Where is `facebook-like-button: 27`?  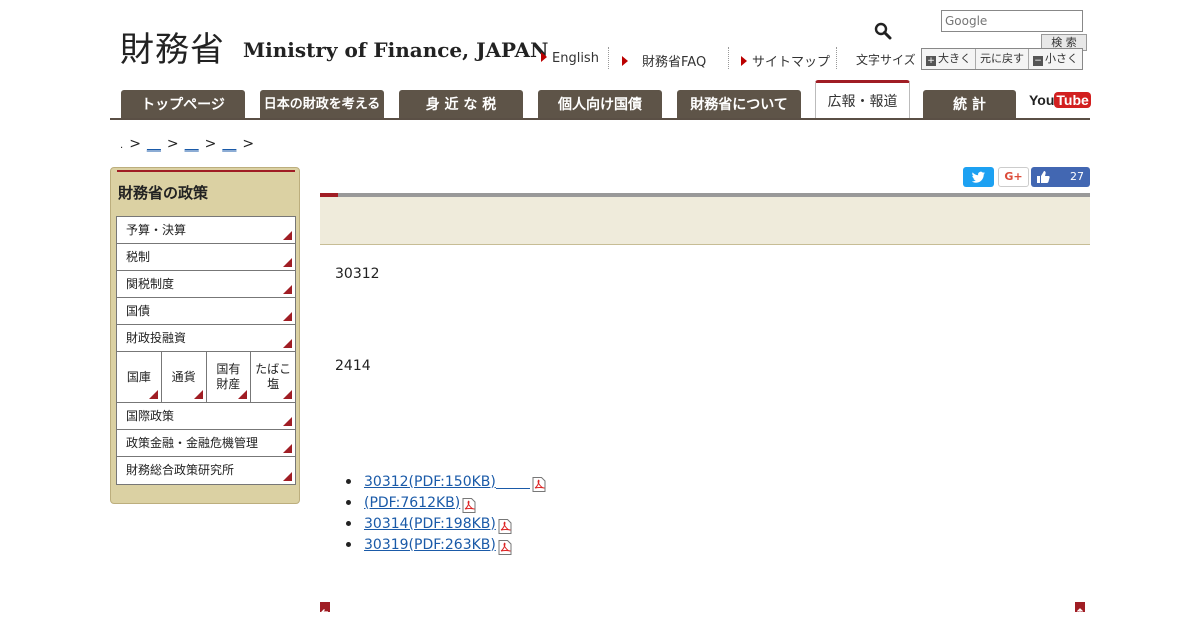
facebook-like-button: 27 is located at coordinates (1060, 177).